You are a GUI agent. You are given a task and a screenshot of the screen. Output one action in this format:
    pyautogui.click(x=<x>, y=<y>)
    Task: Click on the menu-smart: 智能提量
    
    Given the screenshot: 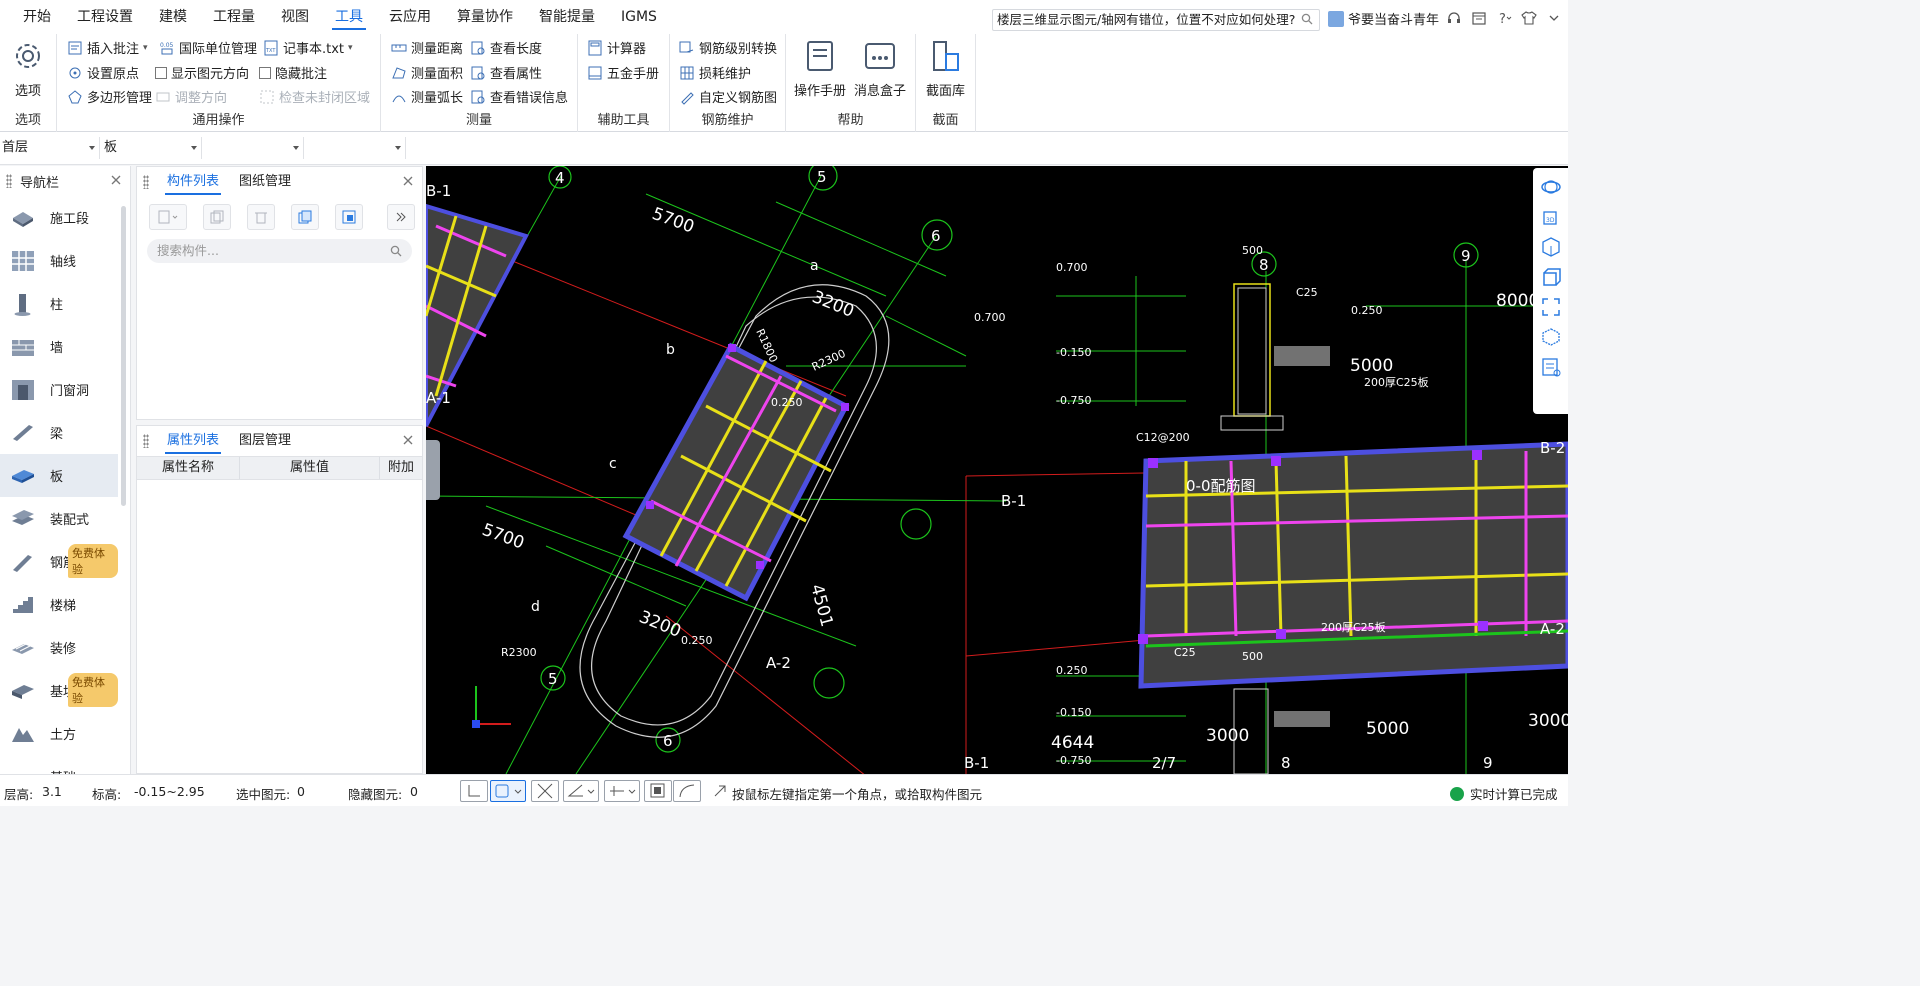 What is the action you would take?
    pyautogui.click(x=567, y=17)
    